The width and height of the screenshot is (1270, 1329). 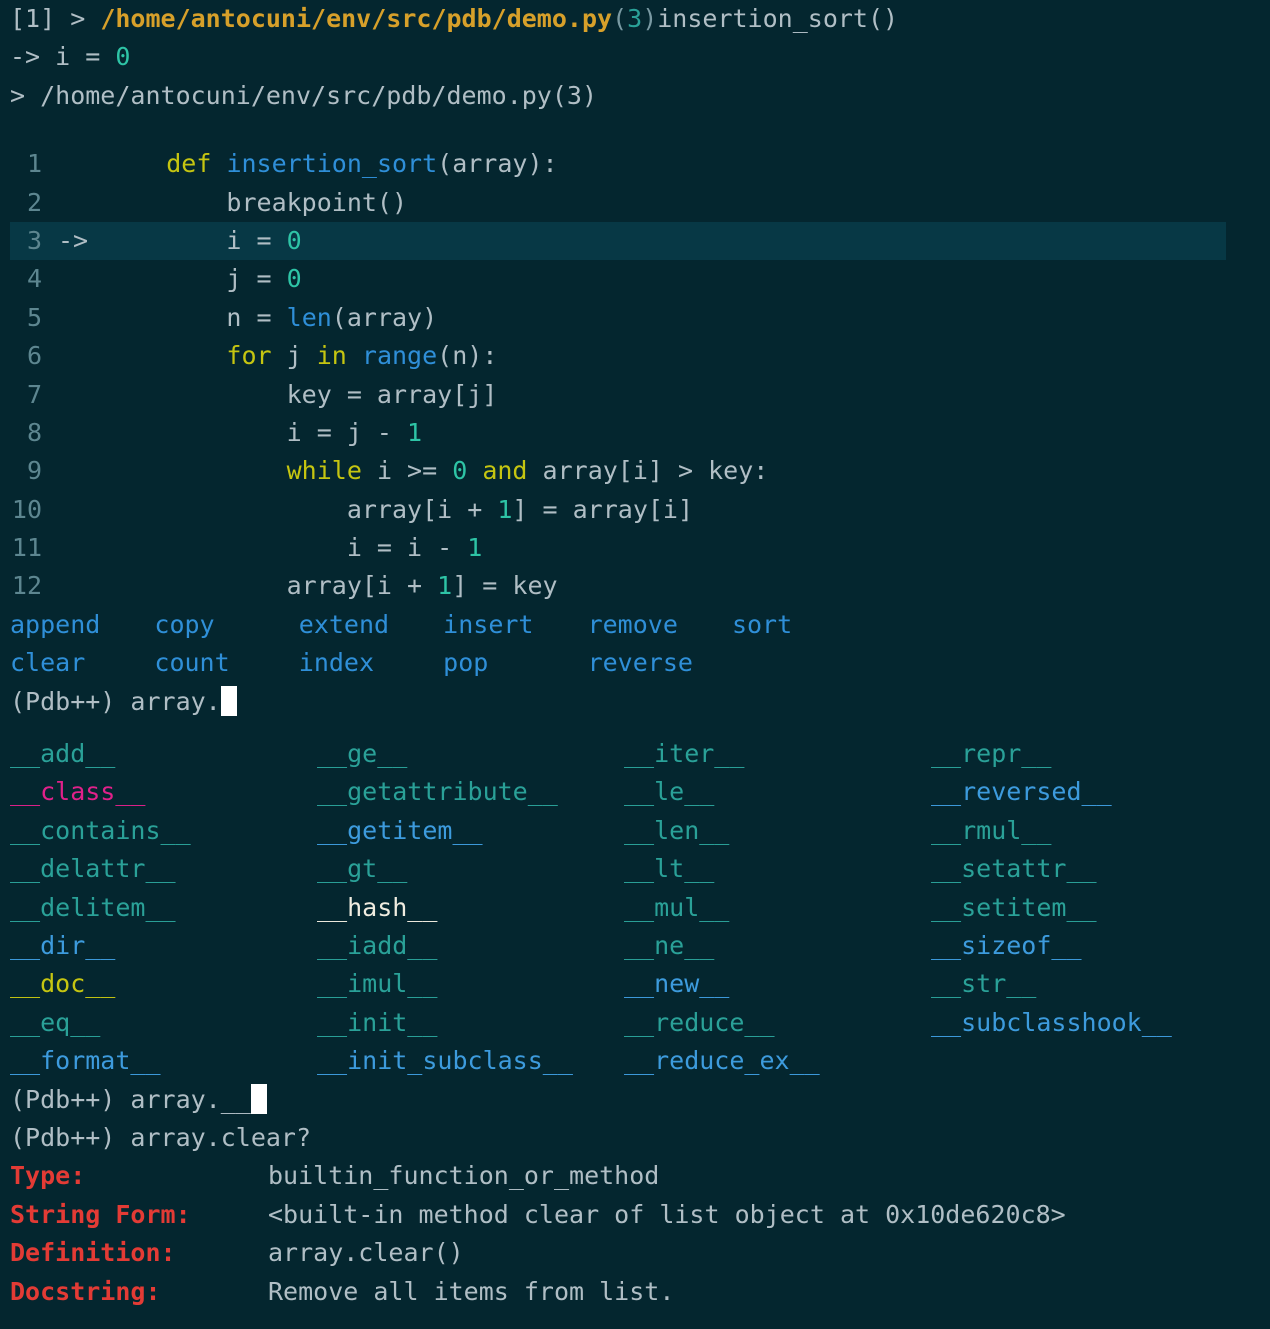 I want to click on source-line: 12 array[i + 1] = key, so click(x=635, y=586).